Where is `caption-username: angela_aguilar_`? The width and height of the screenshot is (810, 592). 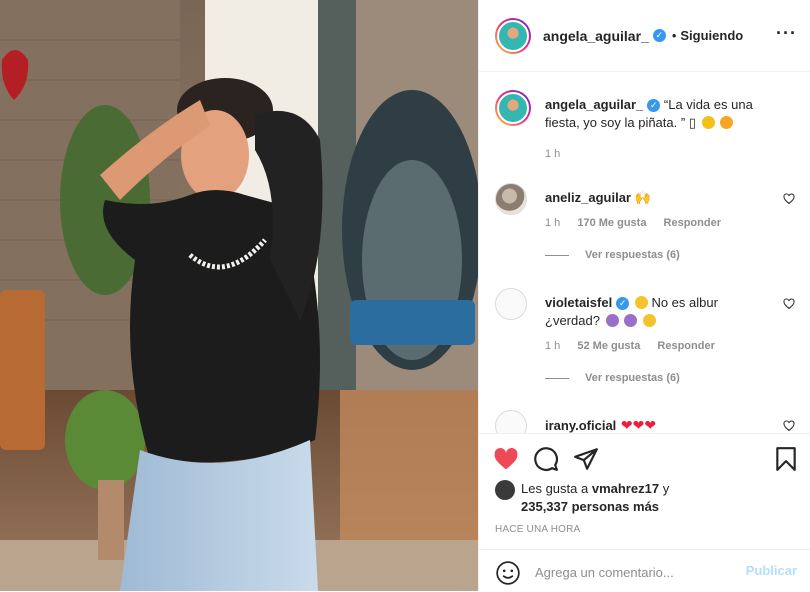 caption-username: angela_aguilar_ is located at coordinates (594, 104).